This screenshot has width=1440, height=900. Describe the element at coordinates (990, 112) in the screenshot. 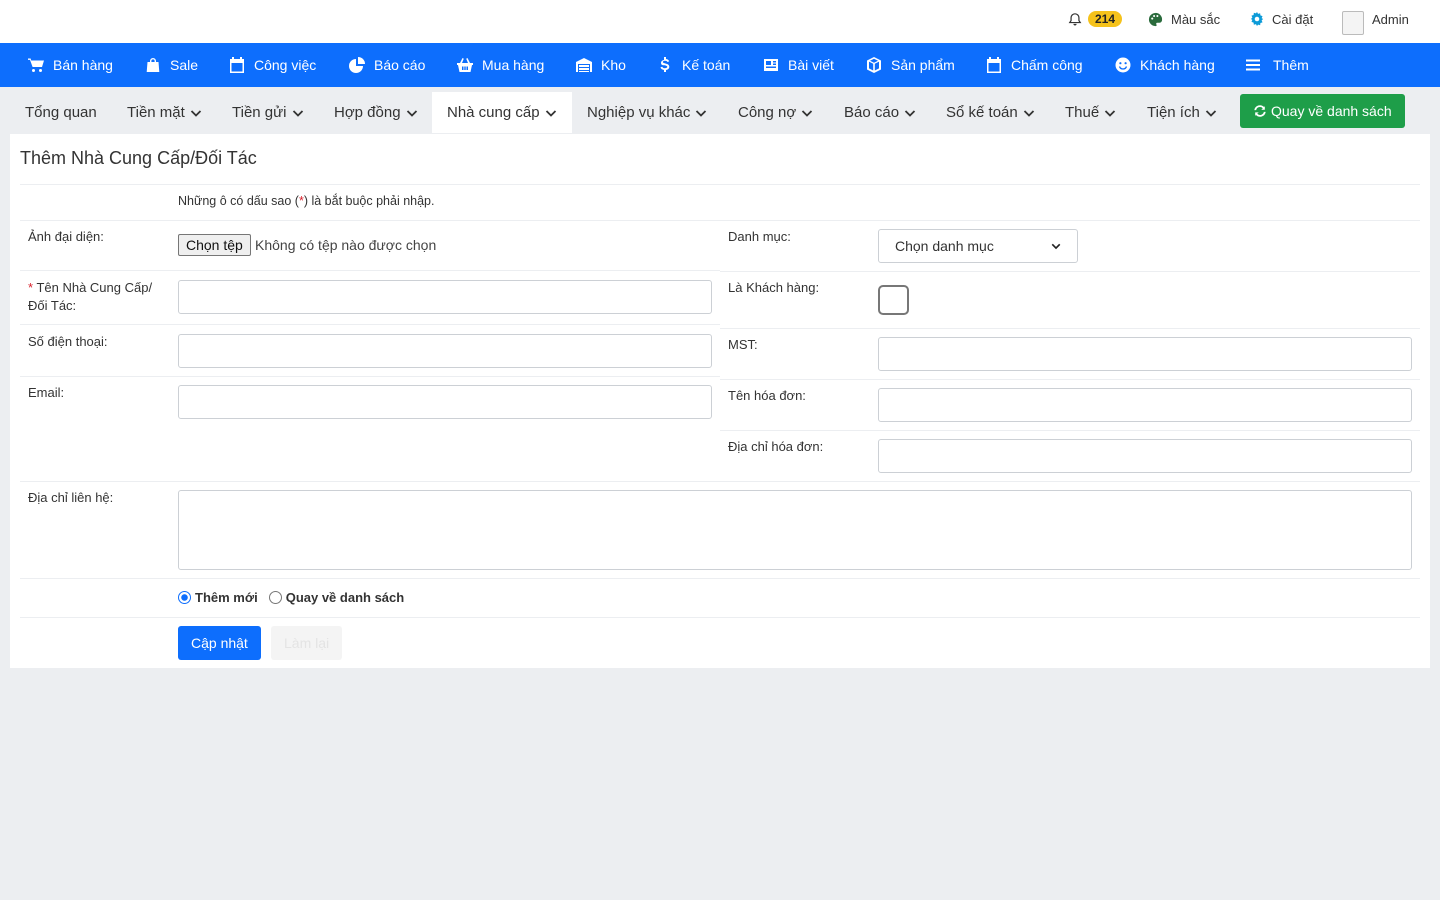

I see `tab-so-ke-toan: Sổ kế toán` at that location.